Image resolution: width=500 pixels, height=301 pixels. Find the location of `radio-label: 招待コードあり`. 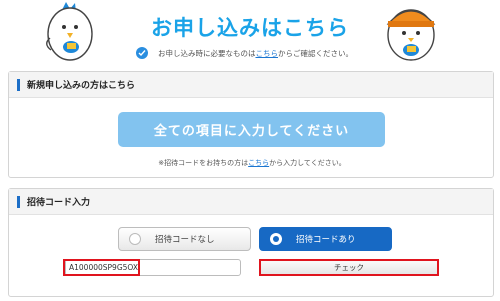

radio-label: 招待コードあり is located at coordinates (326, 240).